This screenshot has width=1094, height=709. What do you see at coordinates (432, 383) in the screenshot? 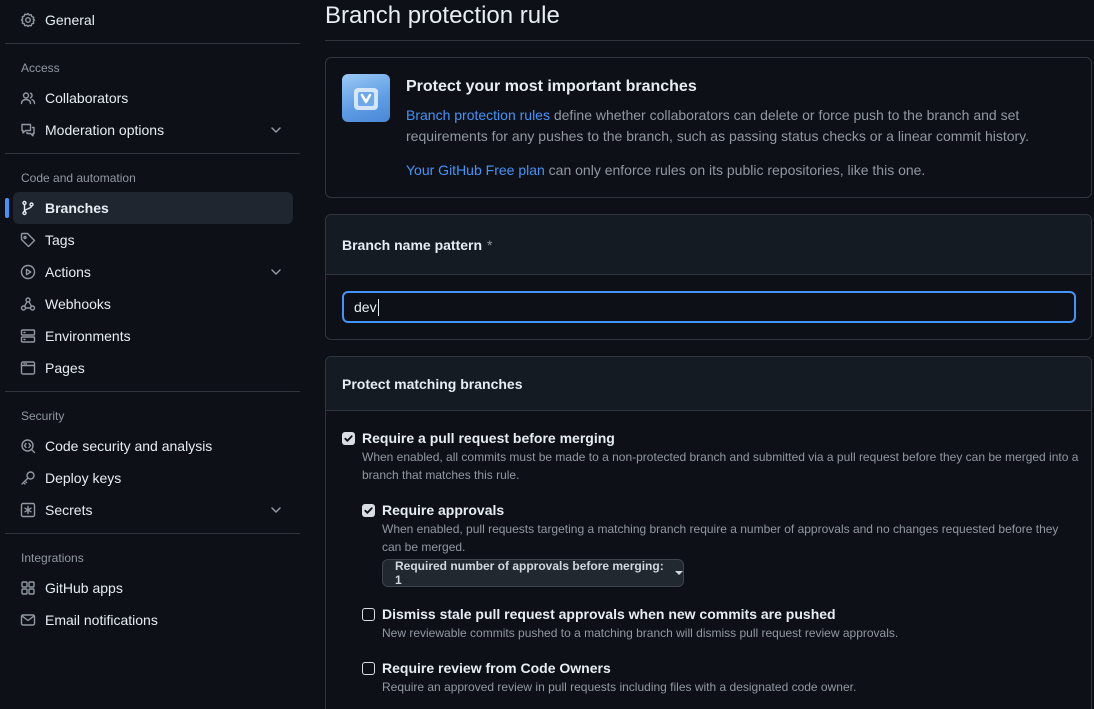
I see `protect-matching-branches-heading: Protect matching branches` at bounding box center [432, 383].